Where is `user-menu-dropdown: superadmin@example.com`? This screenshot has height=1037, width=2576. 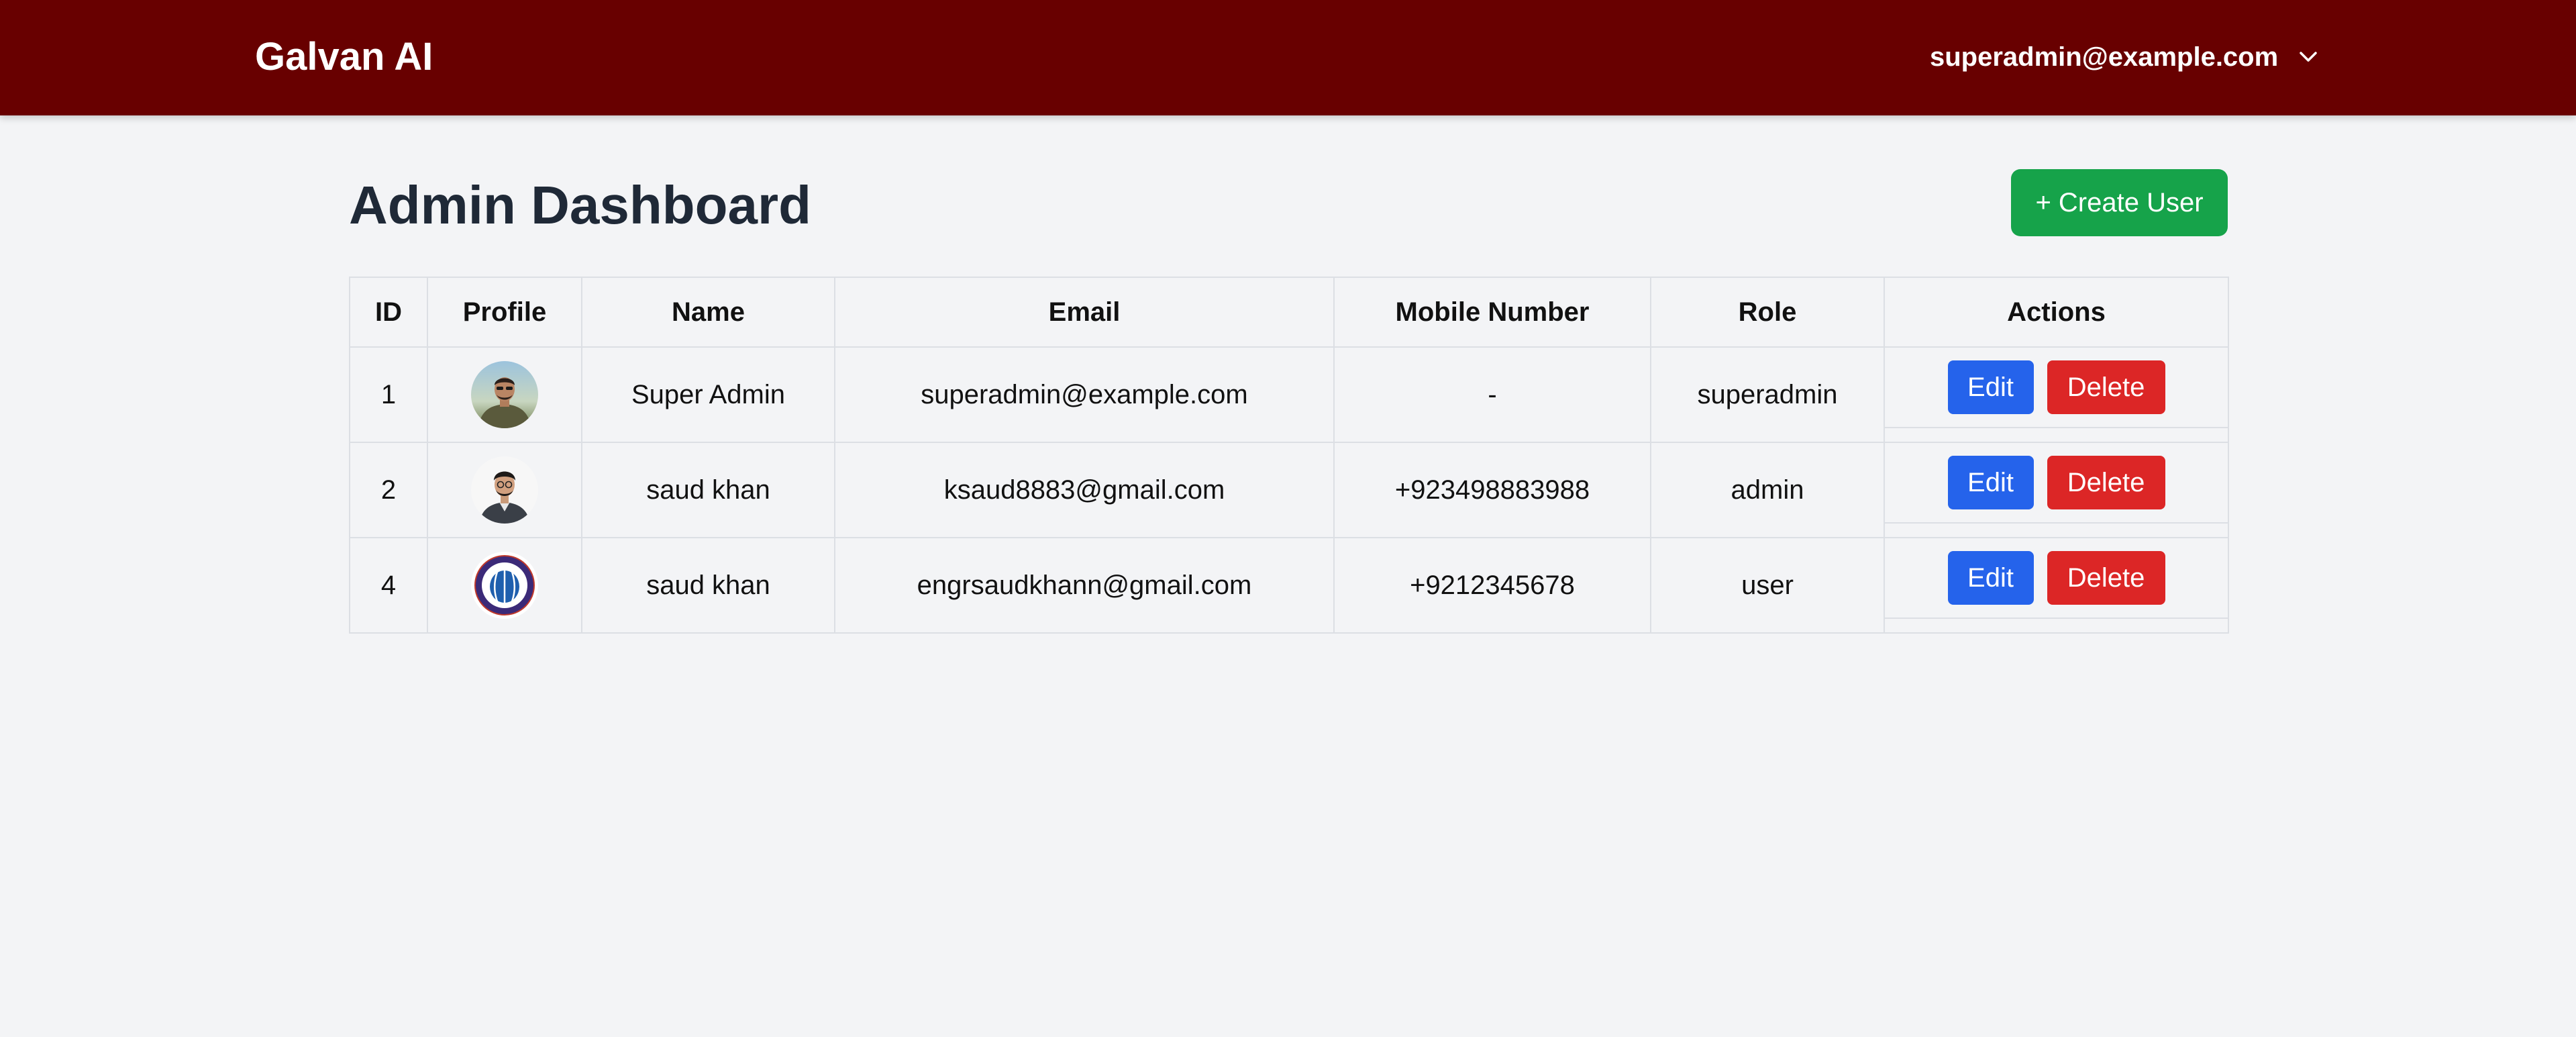 user-menu-dropdown: superadmin@example.com is located at coordinates (2125, 57).